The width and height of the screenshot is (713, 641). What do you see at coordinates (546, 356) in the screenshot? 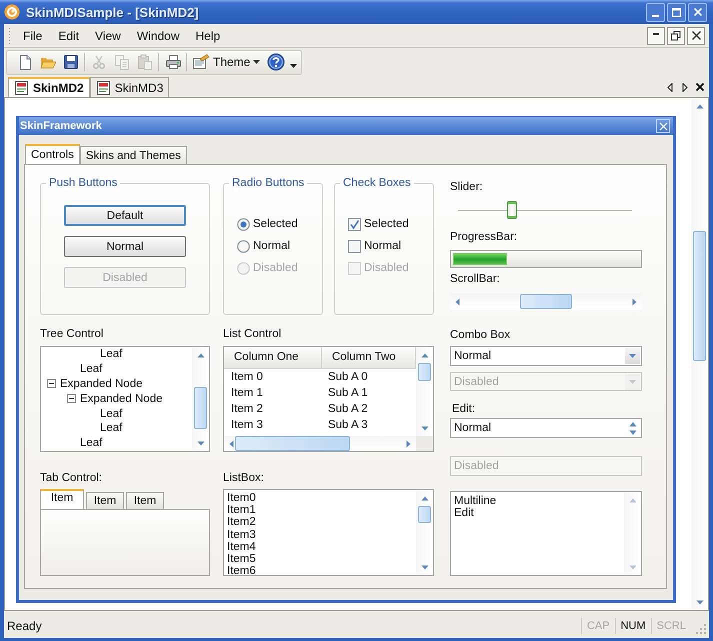
I see `combo-box: Normal` at bounding box center [546, 356].